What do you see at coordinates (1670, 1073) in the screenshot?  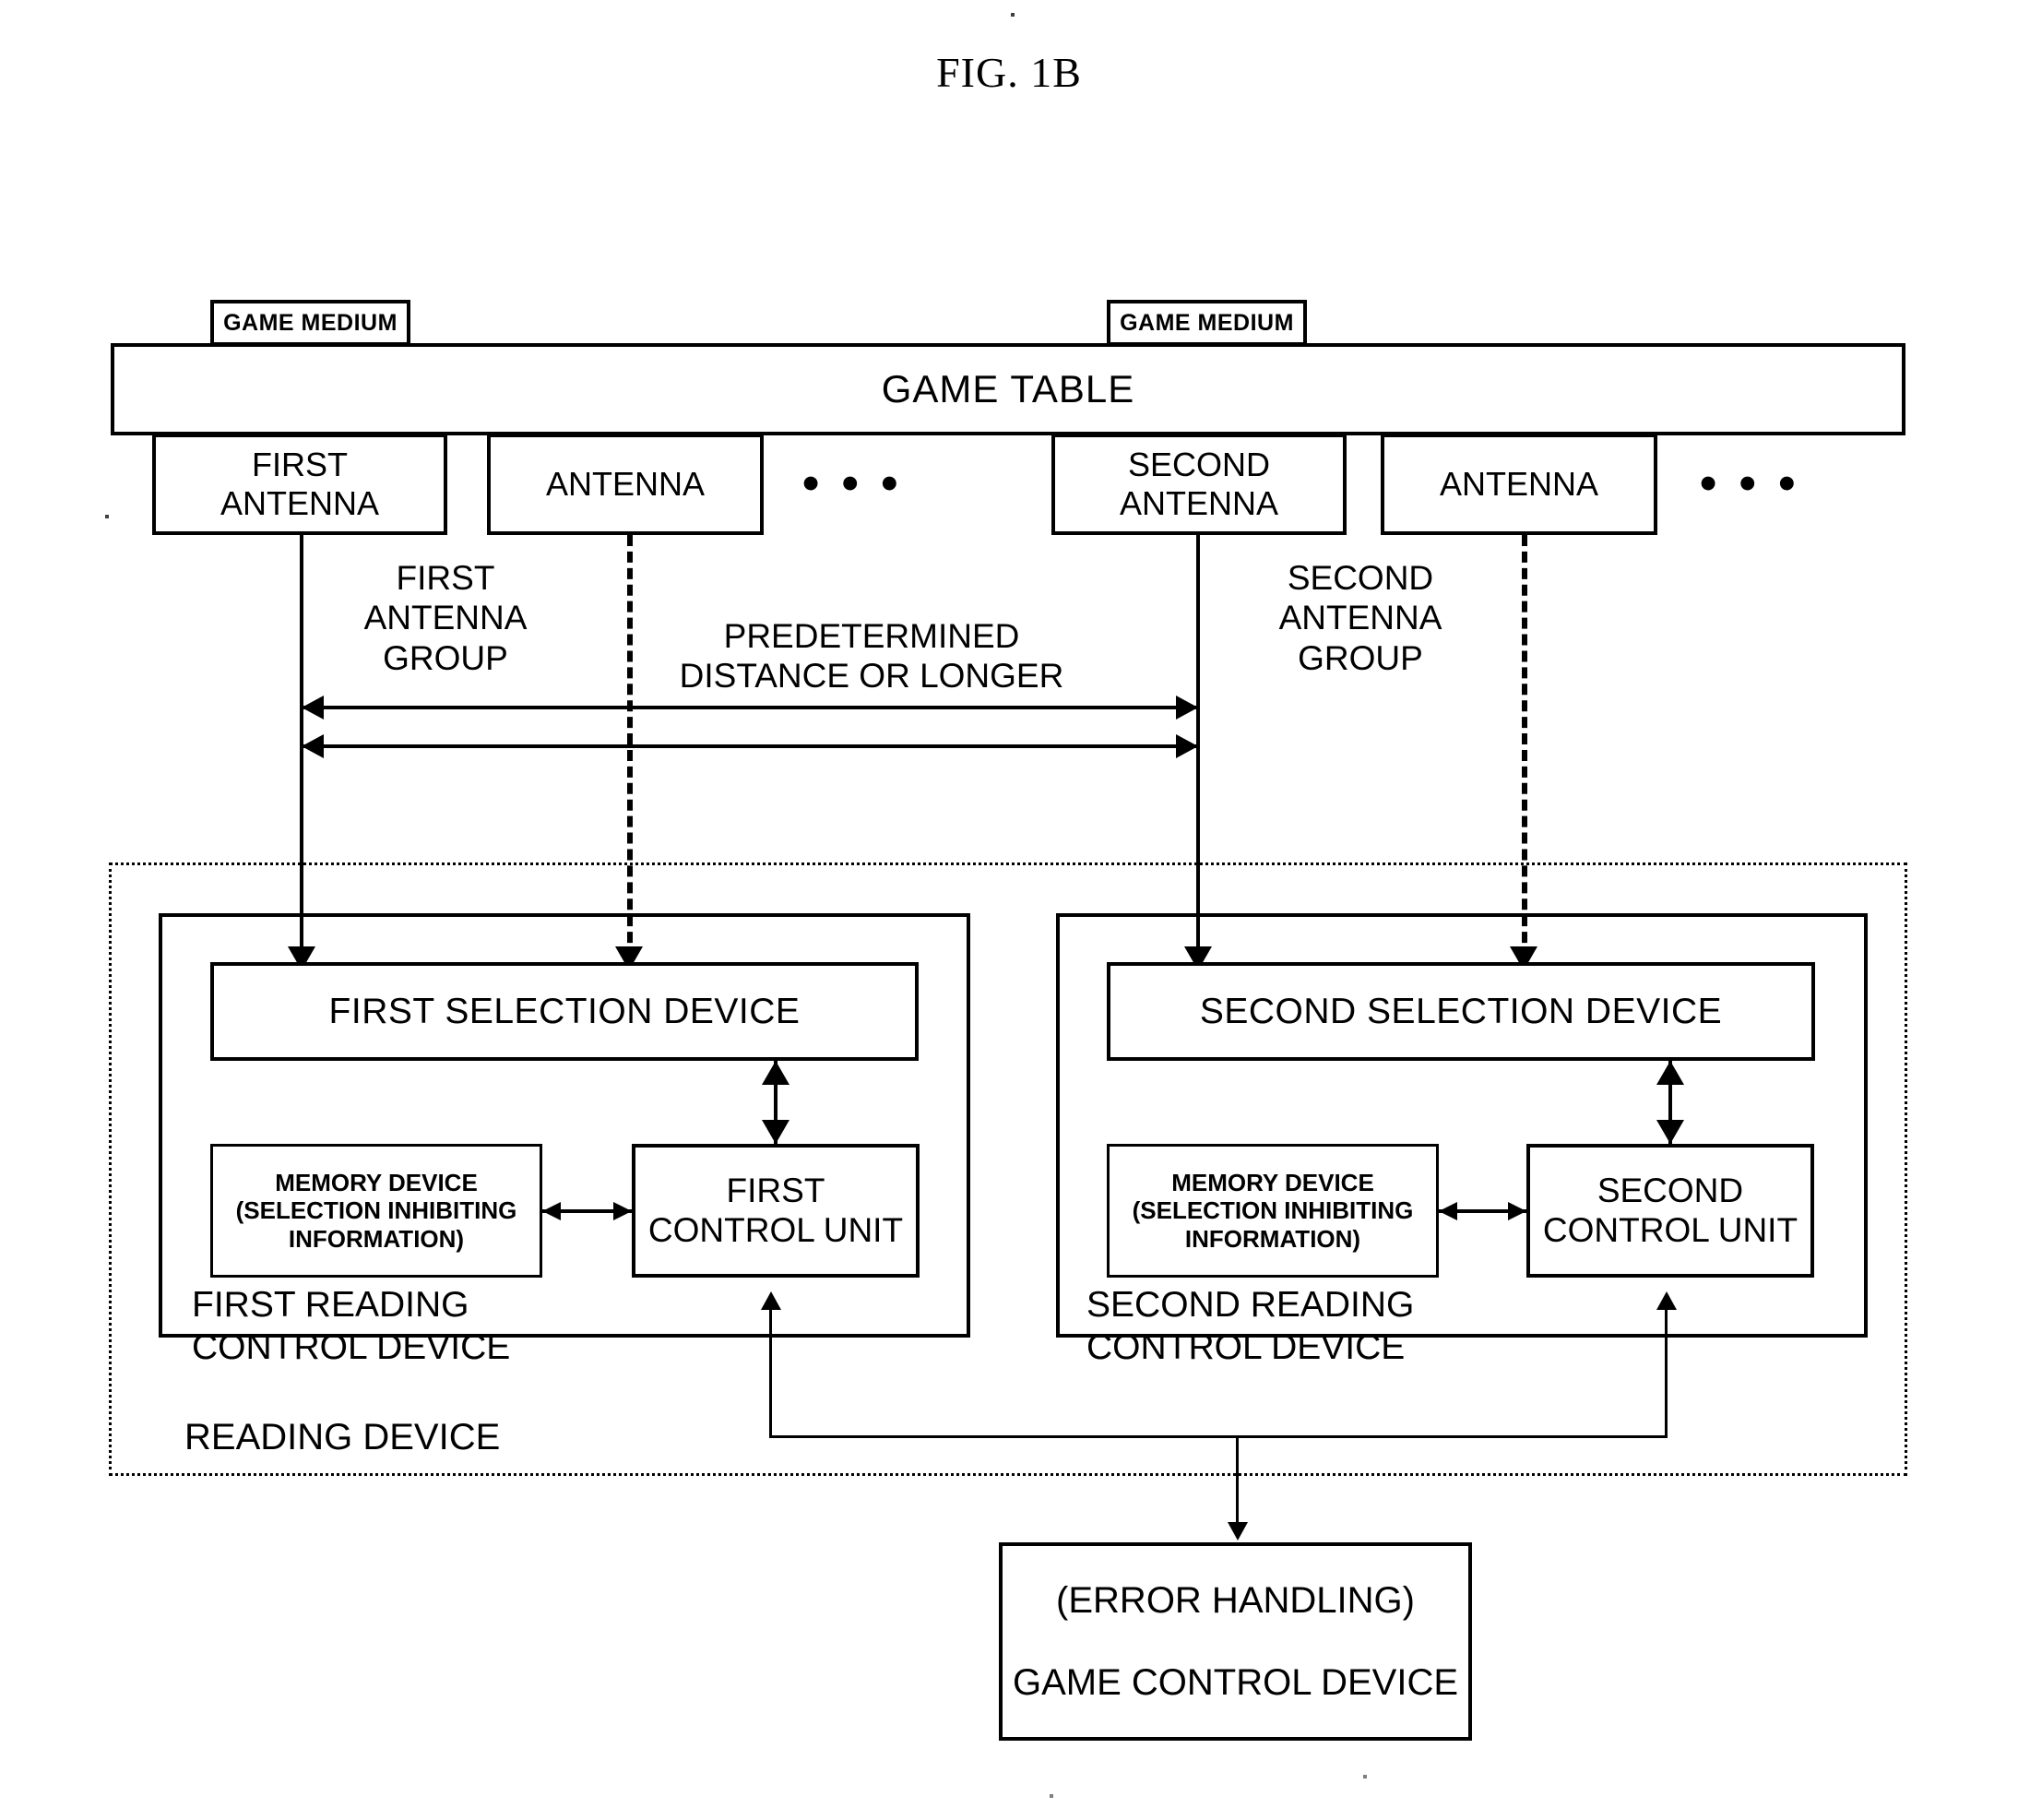 I see `arrowhead-second-sel-up` at bounding box center [1670, 1073].